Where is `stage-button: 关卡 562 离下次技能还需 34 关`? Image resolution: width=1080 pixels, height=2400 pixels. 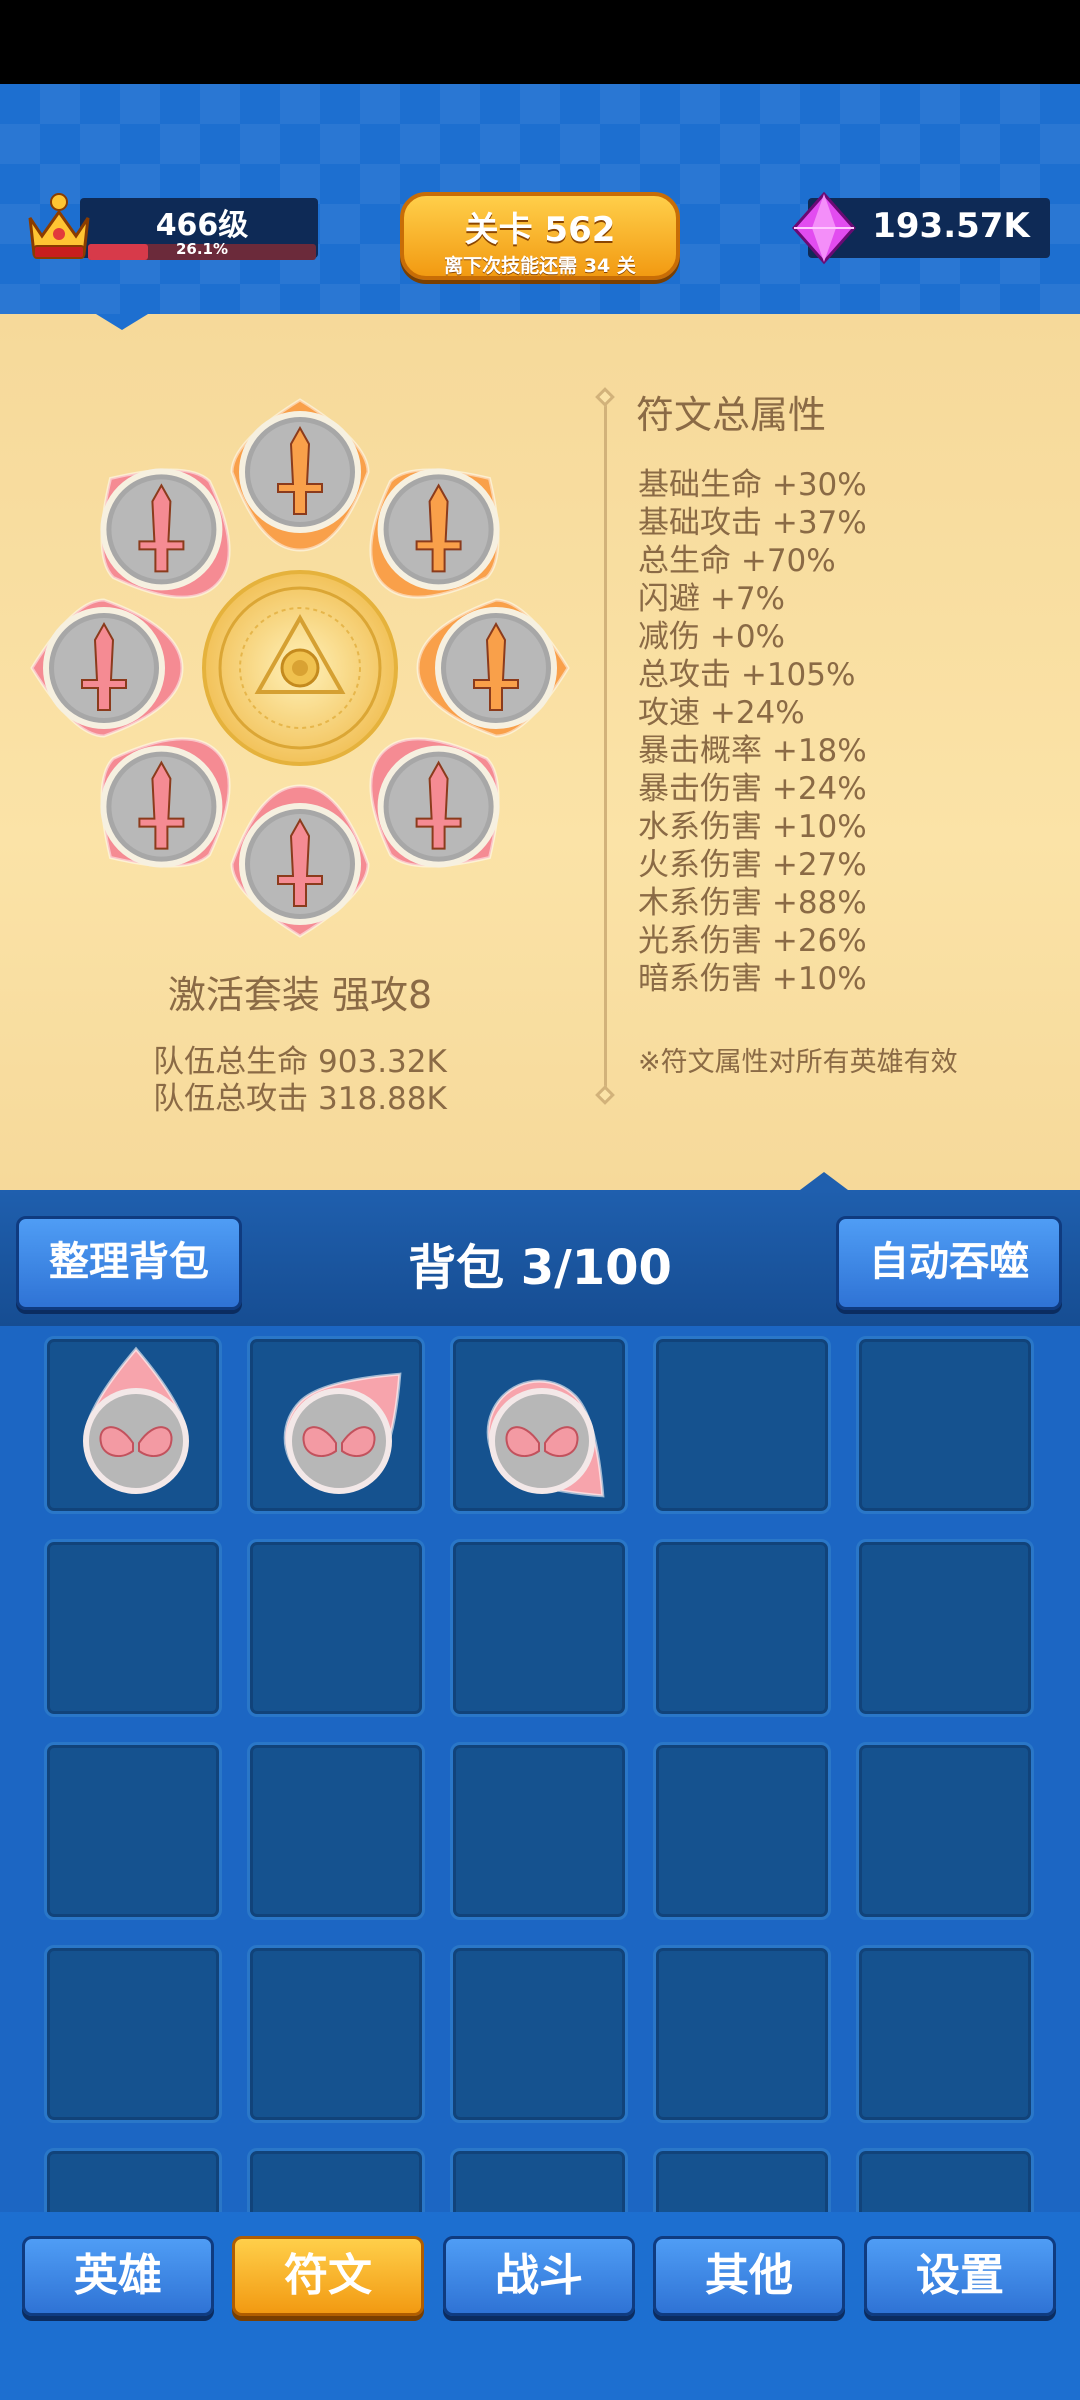
stage-button: 关卡 562 离下次技能还需 34 关 is located at coordinates (540, 236).